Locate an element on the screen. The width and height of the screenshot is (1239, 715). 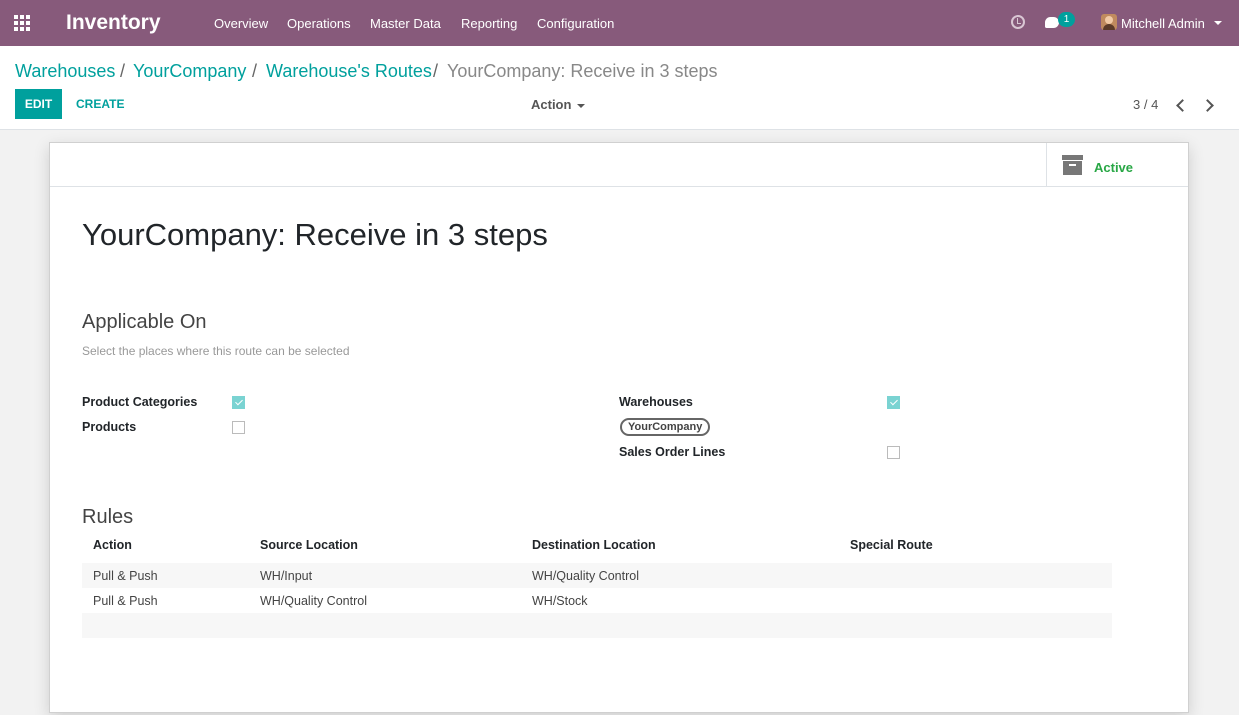
pager-previous-icon is located at coordinates (1180, 105).